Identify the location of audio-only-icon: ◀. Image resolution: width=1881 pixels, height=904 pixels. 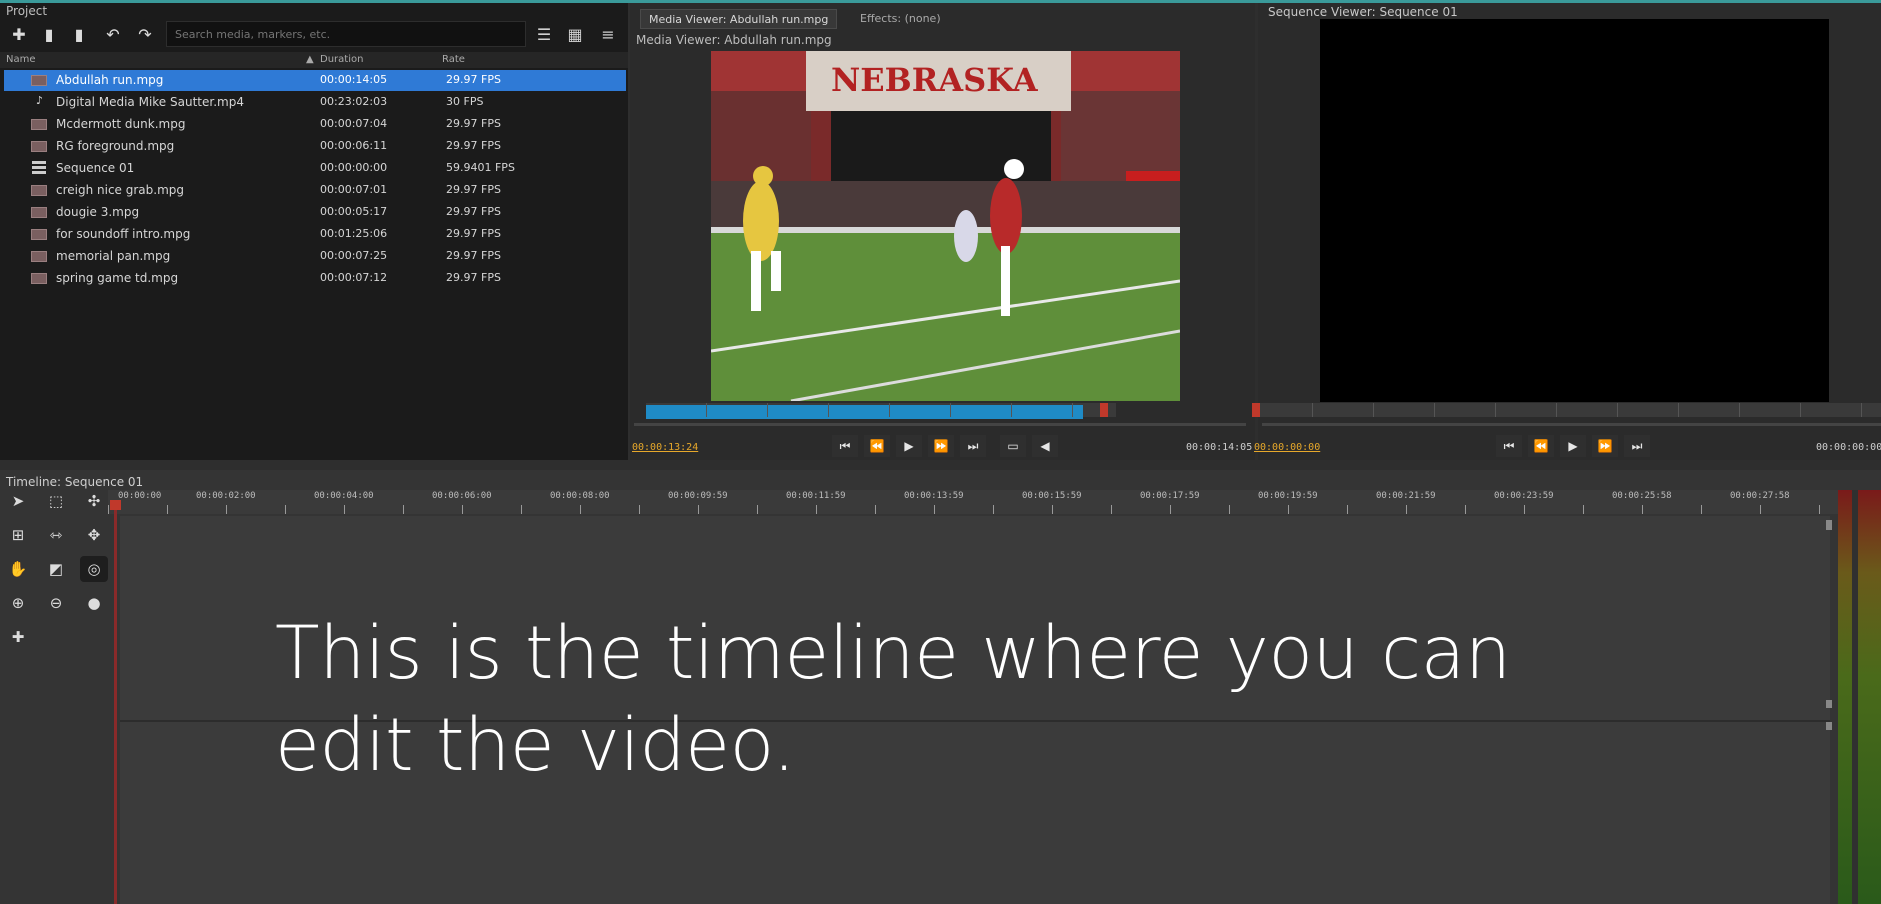
(1045, 446).